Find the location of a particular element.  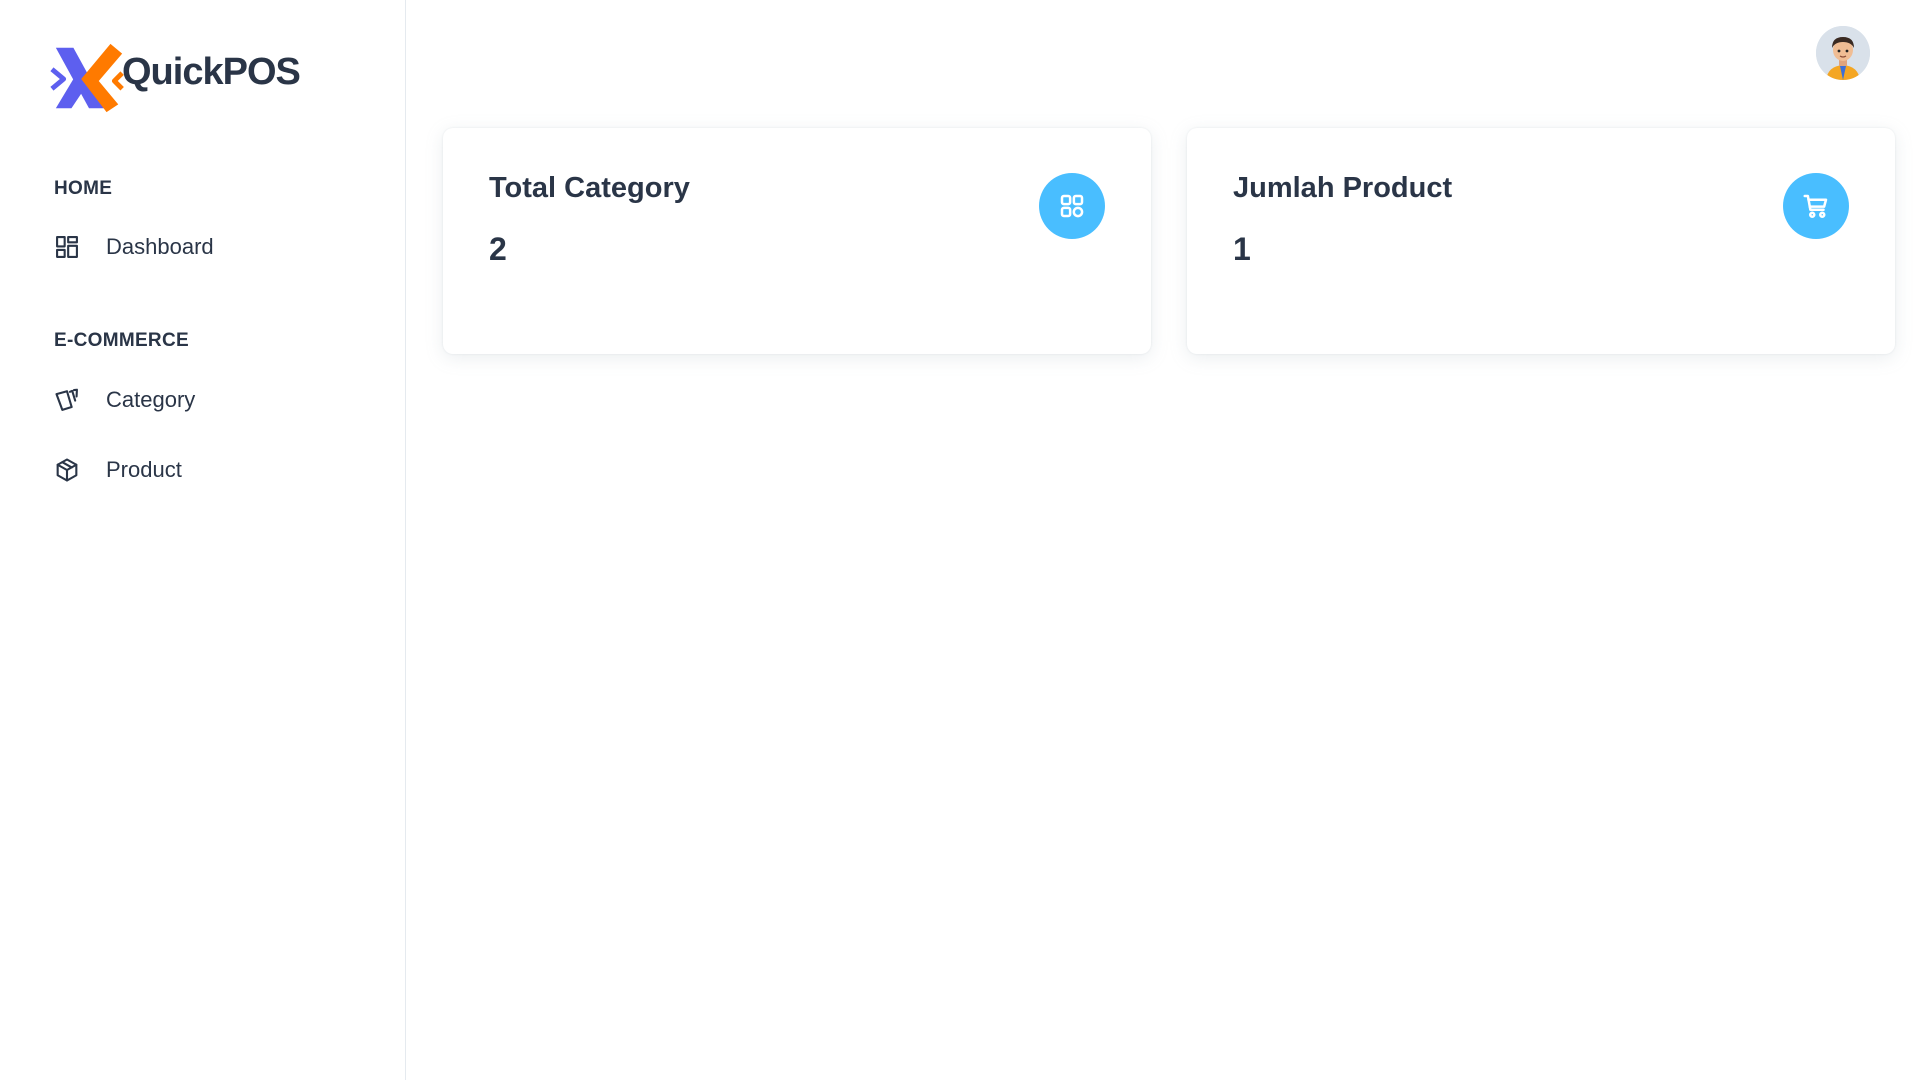

stat-card-jumlah-product: Jumlah Product 1 is located at coordinates (1541, 241).